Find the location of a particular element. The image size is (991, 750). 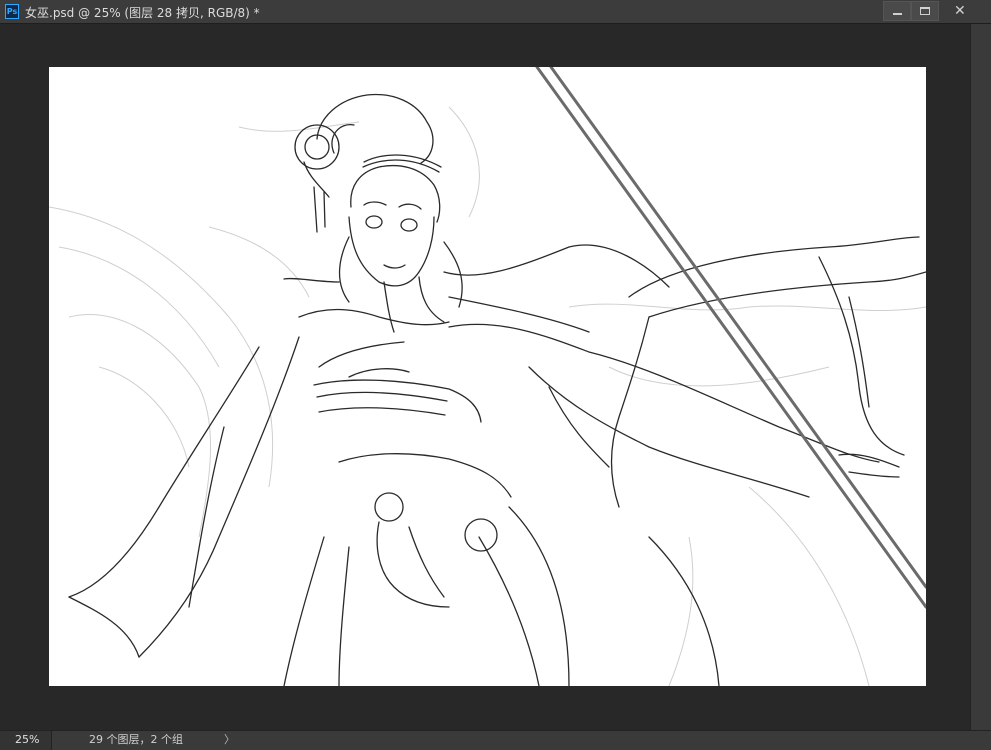

document-info-text: 29 个图层，2 个组 is located at coordinates (136, 739).